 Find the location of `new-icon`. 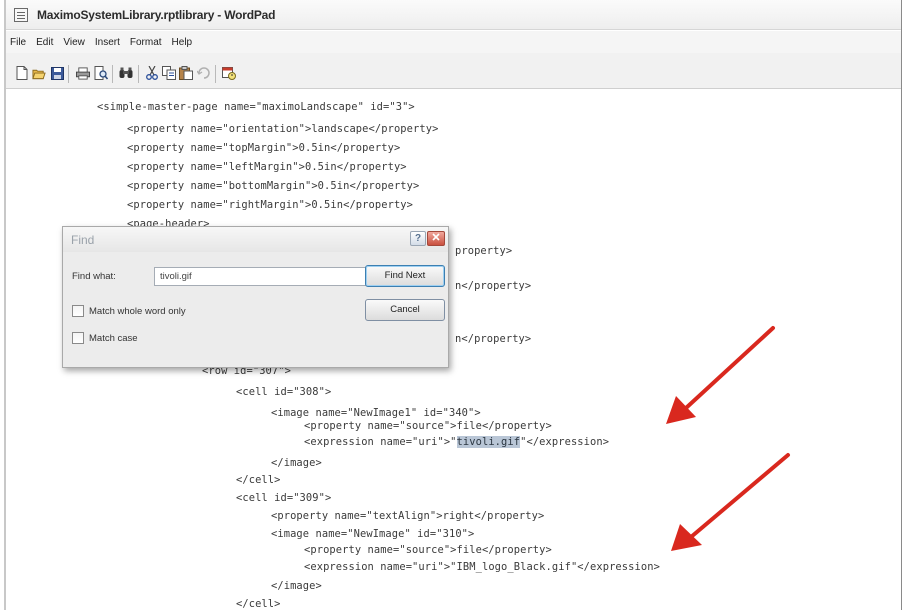

new-icon is located at coordinates (22, 73).